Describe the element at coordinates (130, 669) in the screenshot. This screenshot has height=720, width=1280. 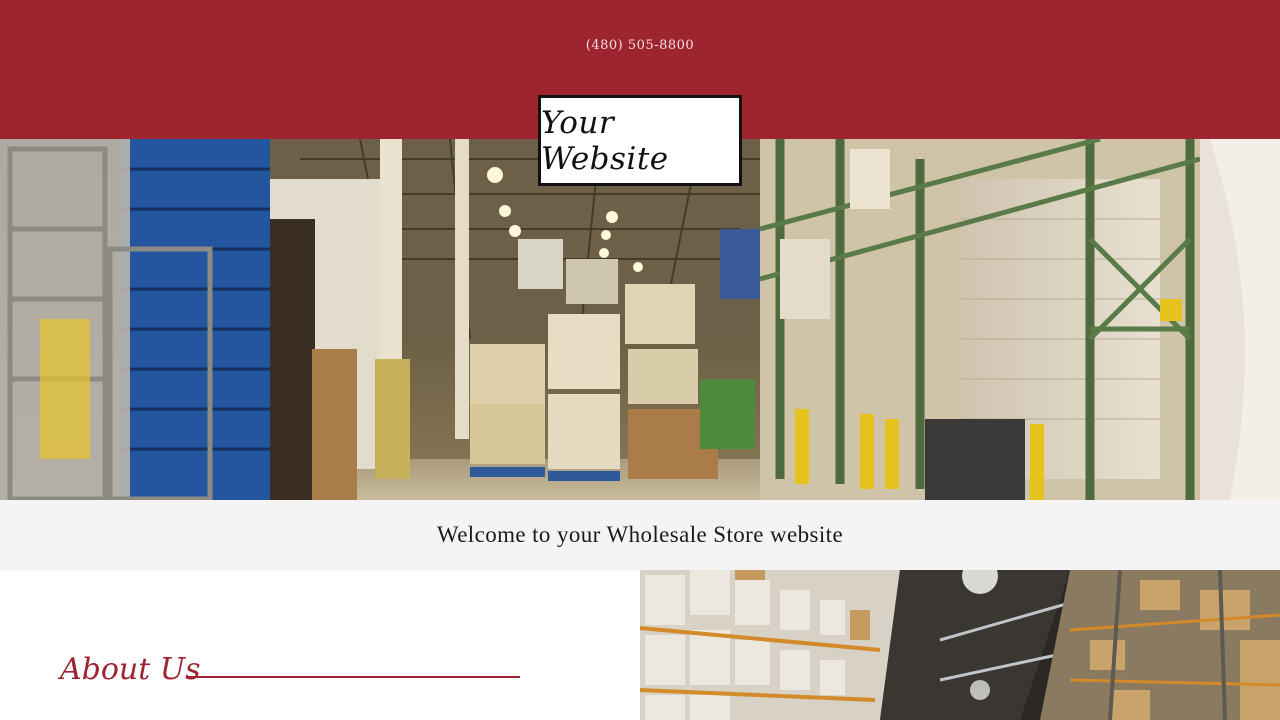
I see `about-us-heading: About Us` at that location.